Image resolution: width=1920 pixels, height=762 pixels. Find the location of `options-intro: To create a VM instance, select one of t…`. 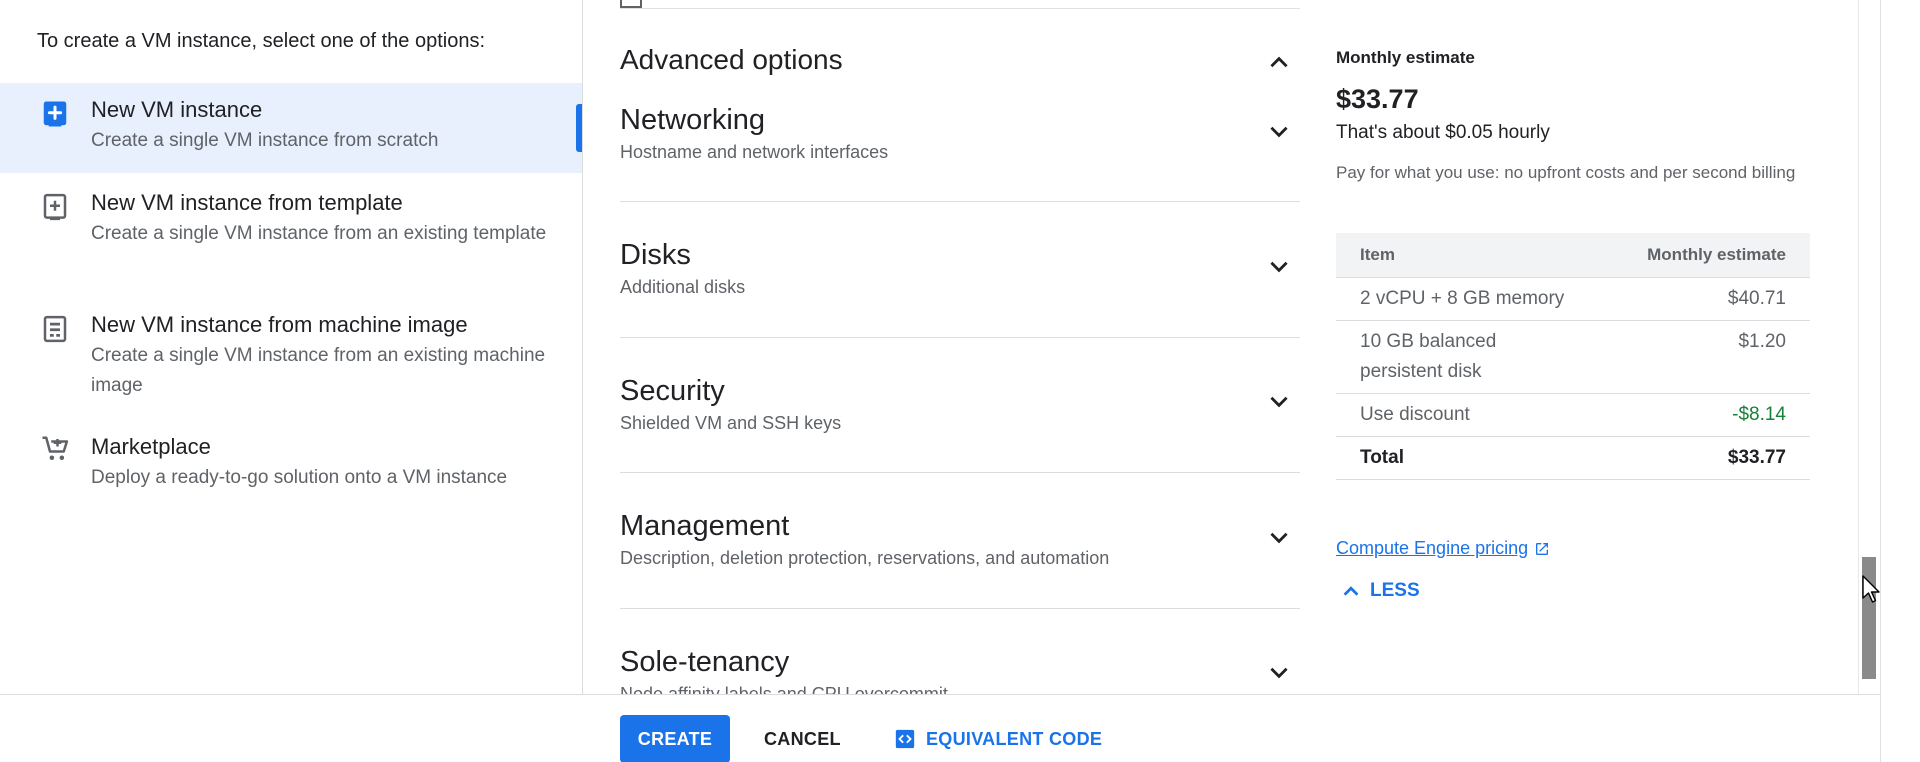

options-intro: To create a VM instance, select one of t… is located at coordinates (261, 41).